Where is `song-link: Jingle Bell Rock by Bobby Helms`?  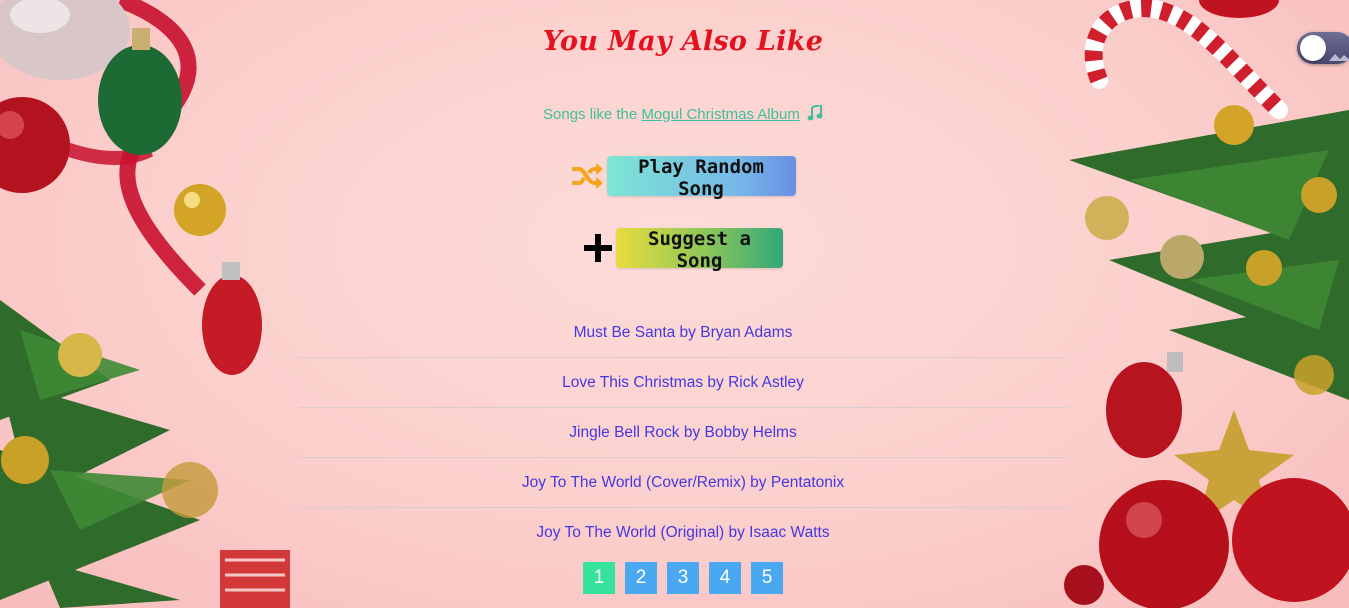
song-link: Jingle Bell Rock by Bobby Helms is located at coordinates (682, 433).